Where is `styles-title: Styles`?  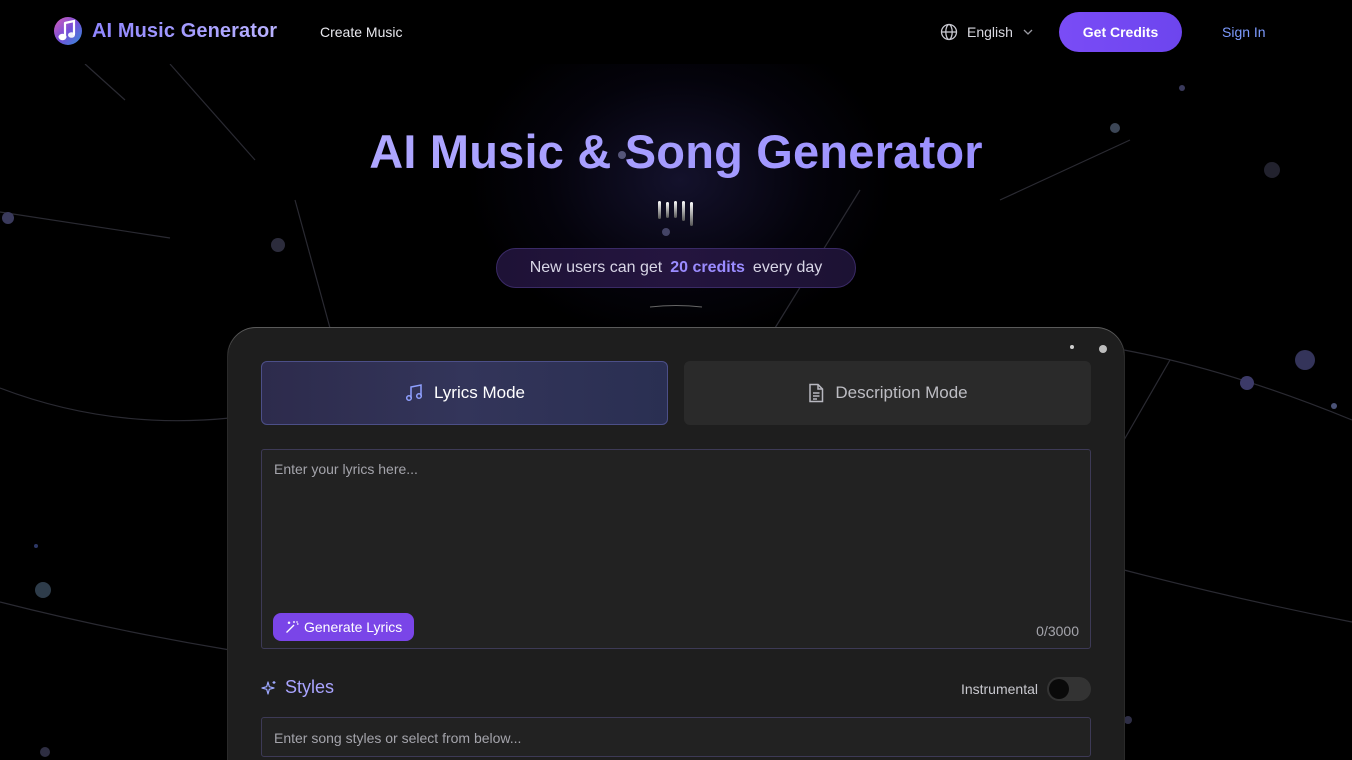
styles-title: Styles is located at coordinates (297, 687).